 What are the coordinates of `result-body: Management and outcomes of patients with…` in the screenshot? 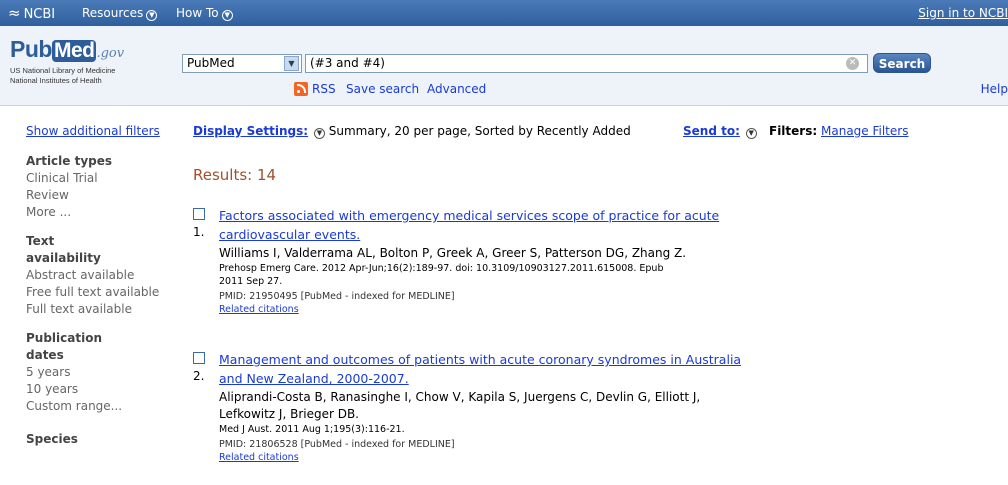 It's located at (489, 407).